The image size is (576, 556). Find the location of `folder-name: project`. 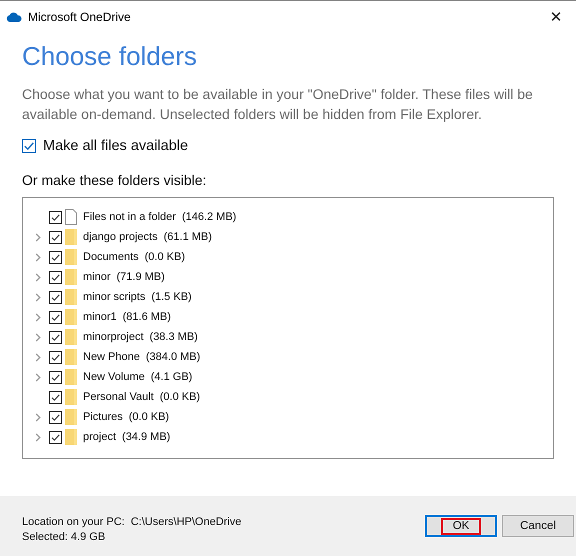

folder-name: project is located at coordinates (99, 437).